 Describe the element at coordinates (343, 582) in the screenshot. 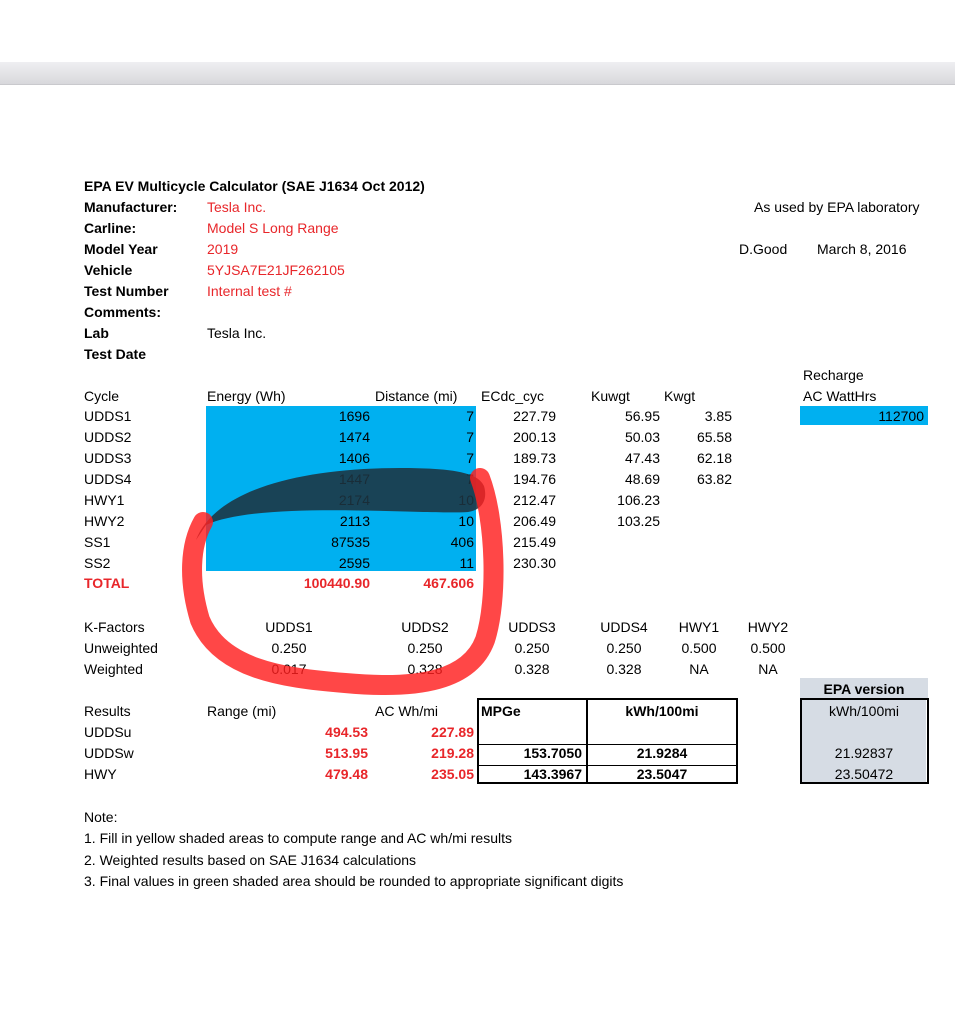

I see `markup-overlay` at that location.